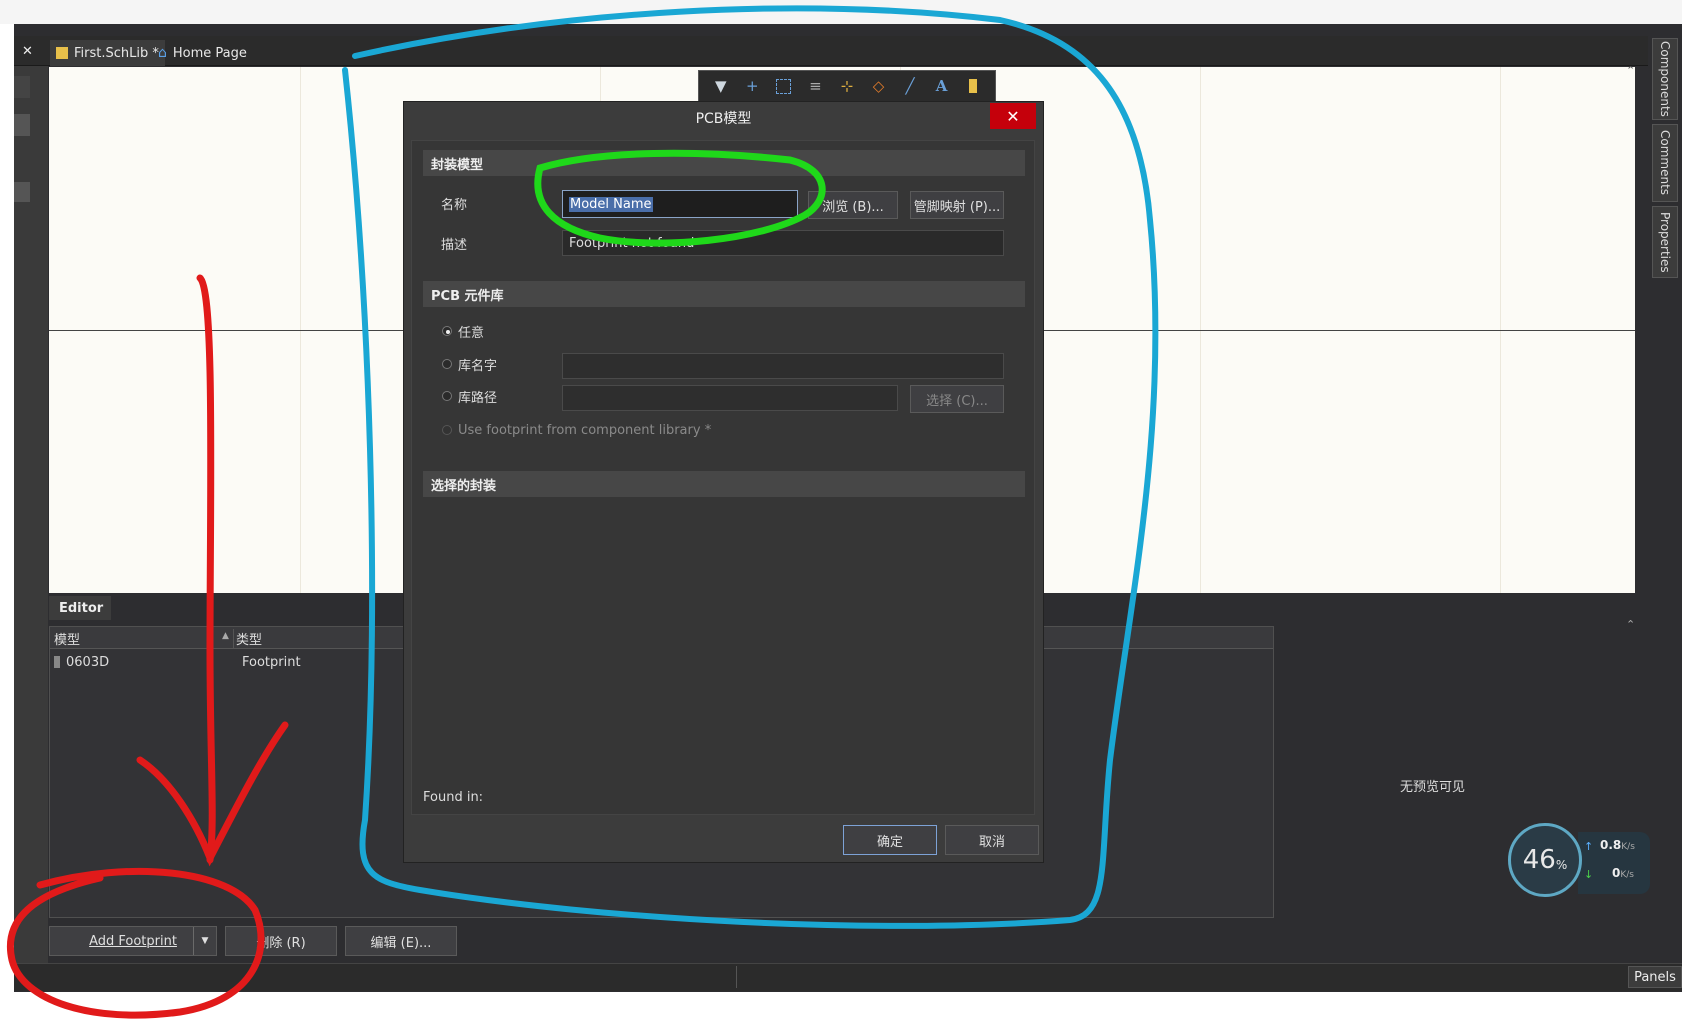 The width and height of the screenshot is (1682, 1030). I want to click on red-circle-annotation, so click(135, 943).